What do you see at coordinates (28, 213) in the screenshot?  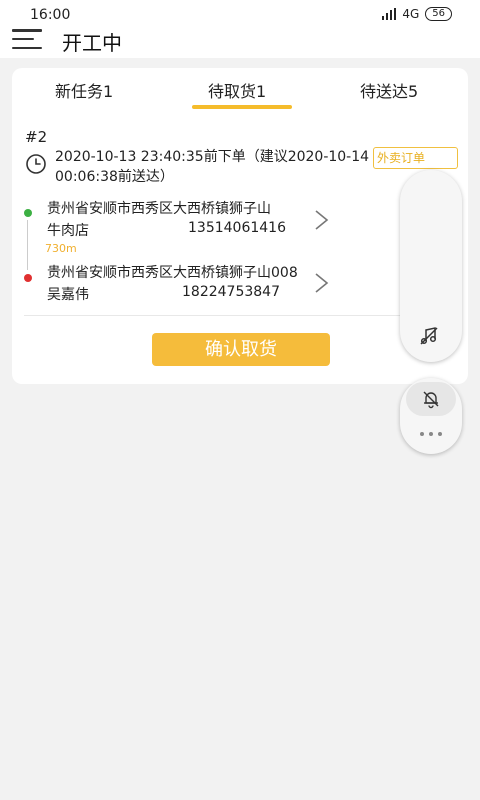 I see `pickup-dot` at bounding box center [28, 213].